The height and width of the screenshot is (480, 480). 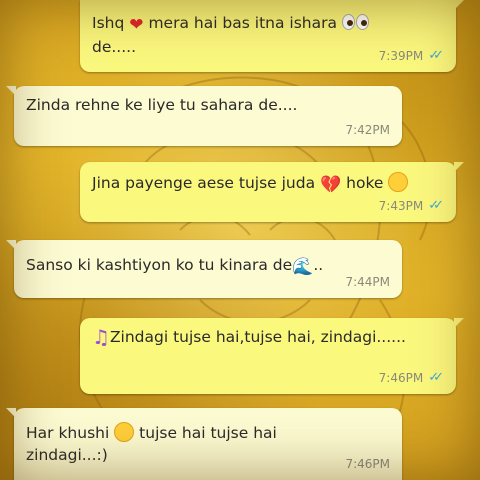 What do you see at coordinates (101, 337) in the screenshot?
I see `musical-notes-icon: ♫` at bounding box center [101, 337].